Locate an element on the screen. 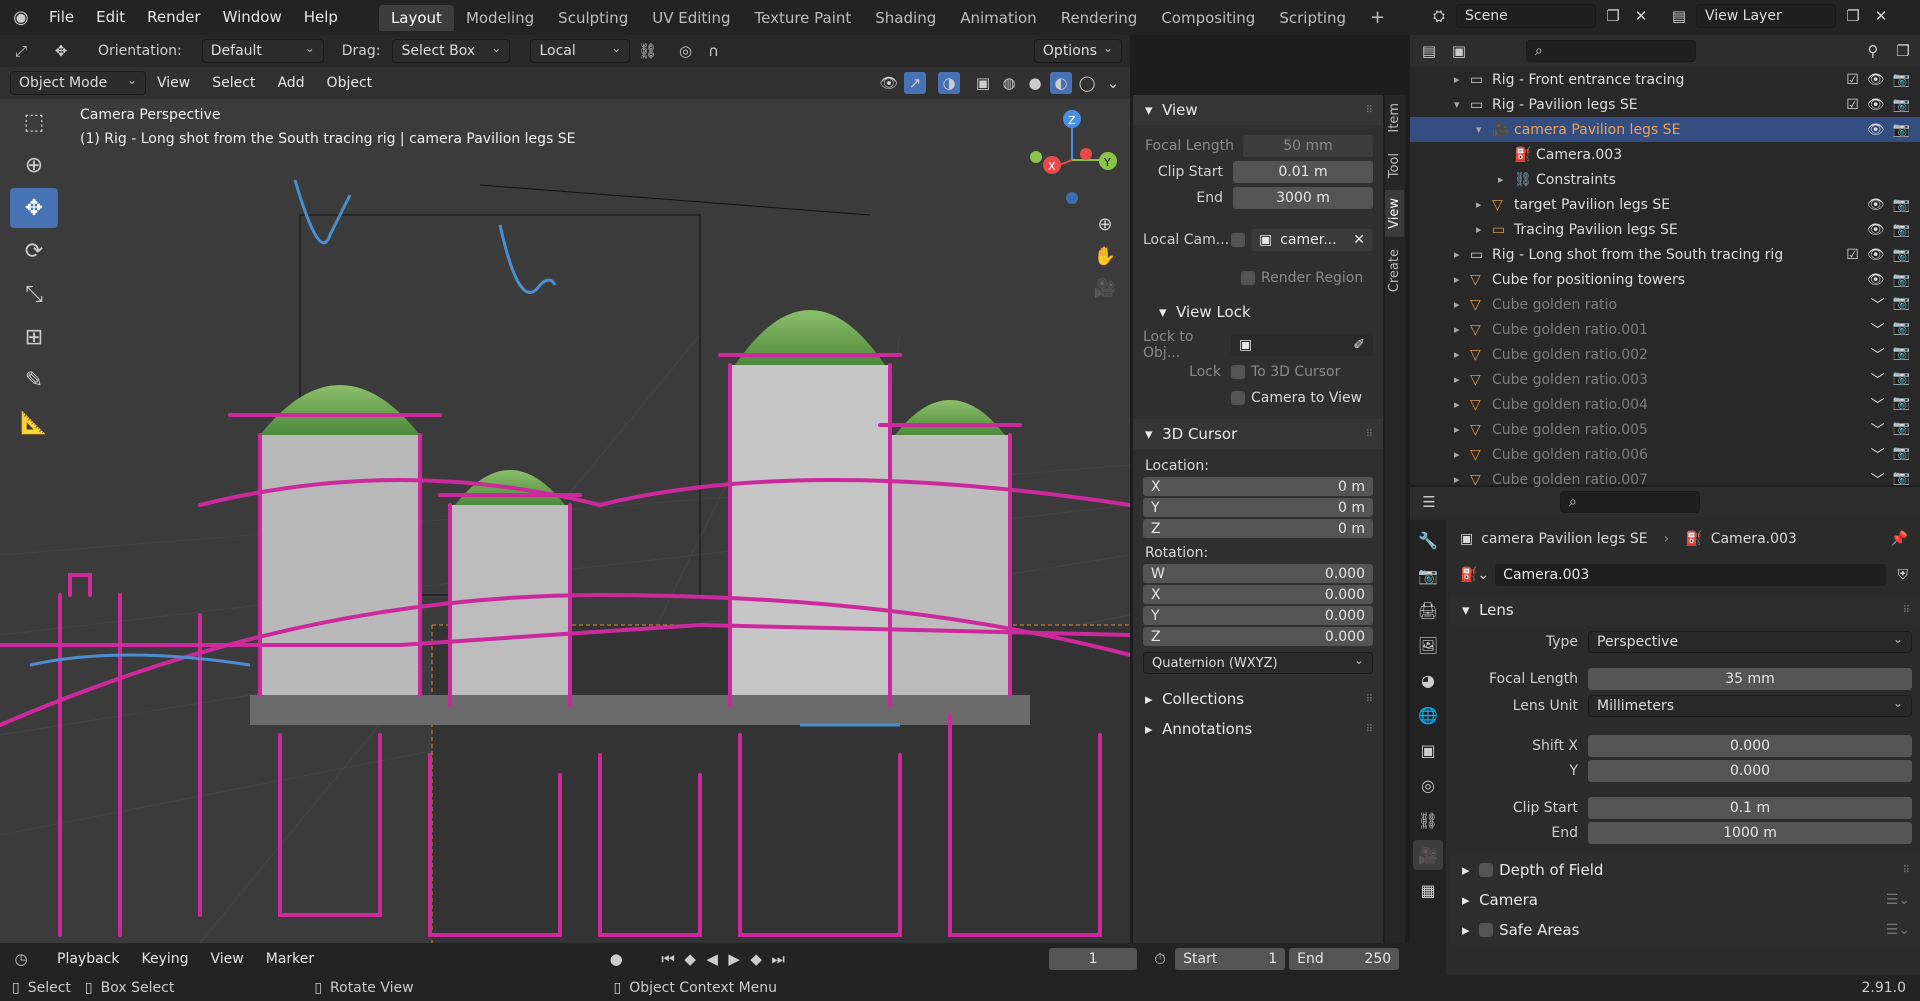 The width and height of the screenshot is (1920, 1001). clip-end-field: 3000 m is located at coordinates (1303, 198).